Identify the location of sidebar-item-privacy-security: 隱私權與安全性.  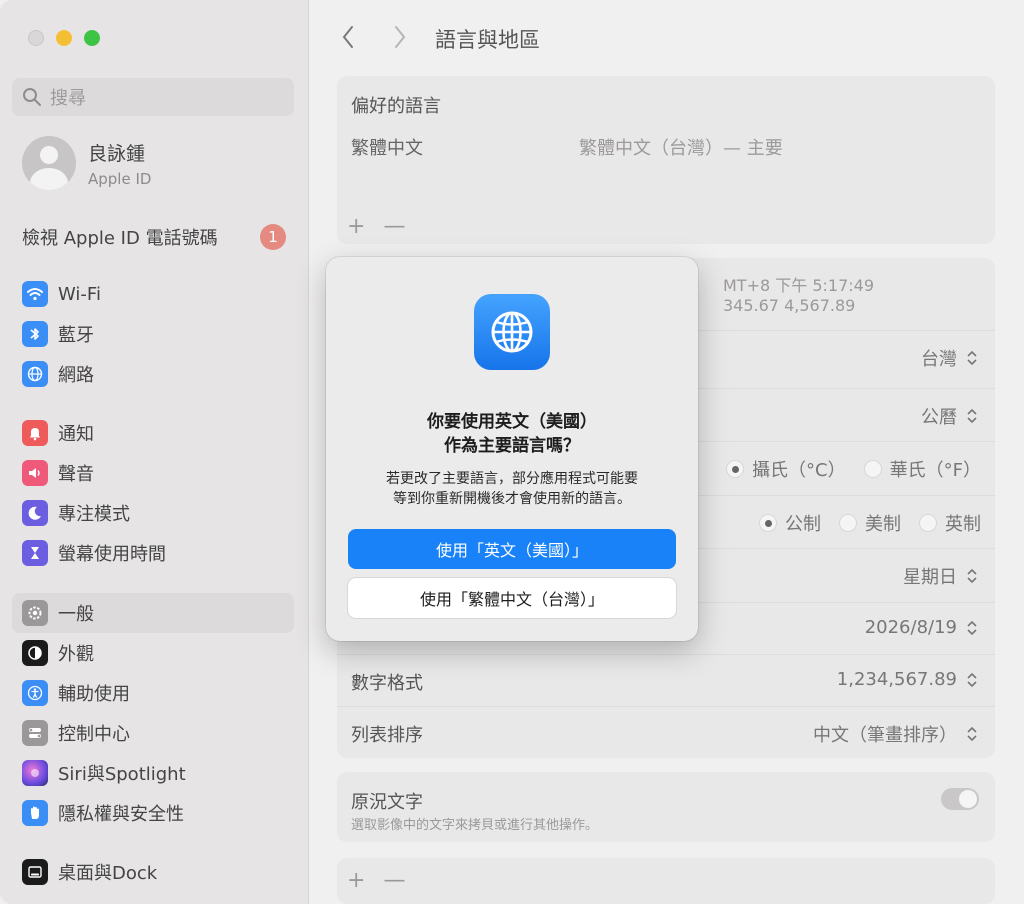
(153, 813).